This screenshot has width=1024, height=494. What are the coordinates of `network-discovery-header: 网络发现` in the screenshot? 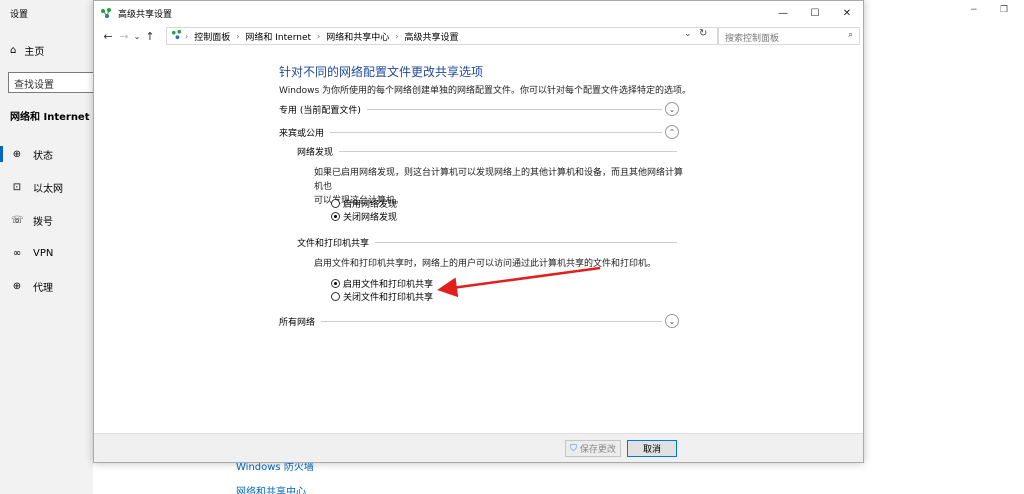 It's located at (487, 151).